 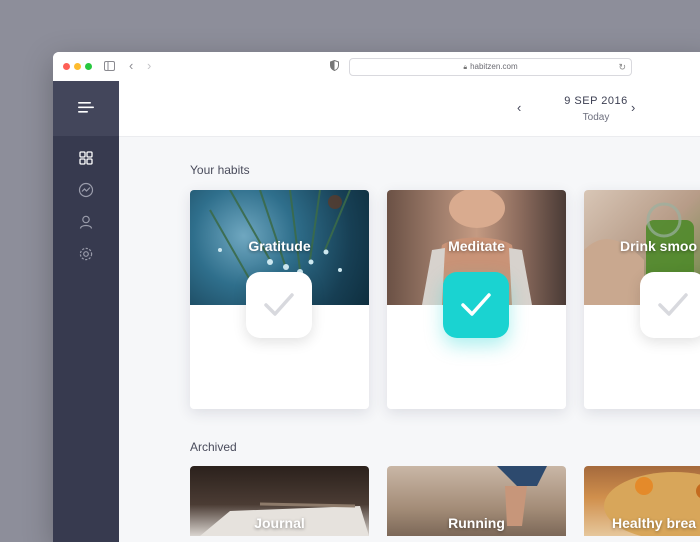 I want to click on habit-name: Meditate, so click(x=476, y=246).